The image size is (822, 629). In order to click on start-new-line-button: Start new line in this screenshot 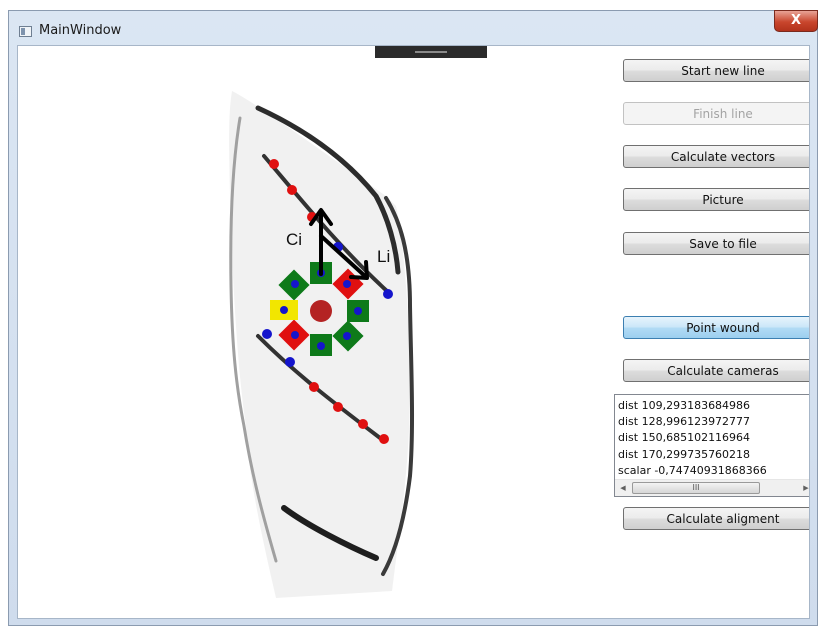, I will do `click(716, 70)`.